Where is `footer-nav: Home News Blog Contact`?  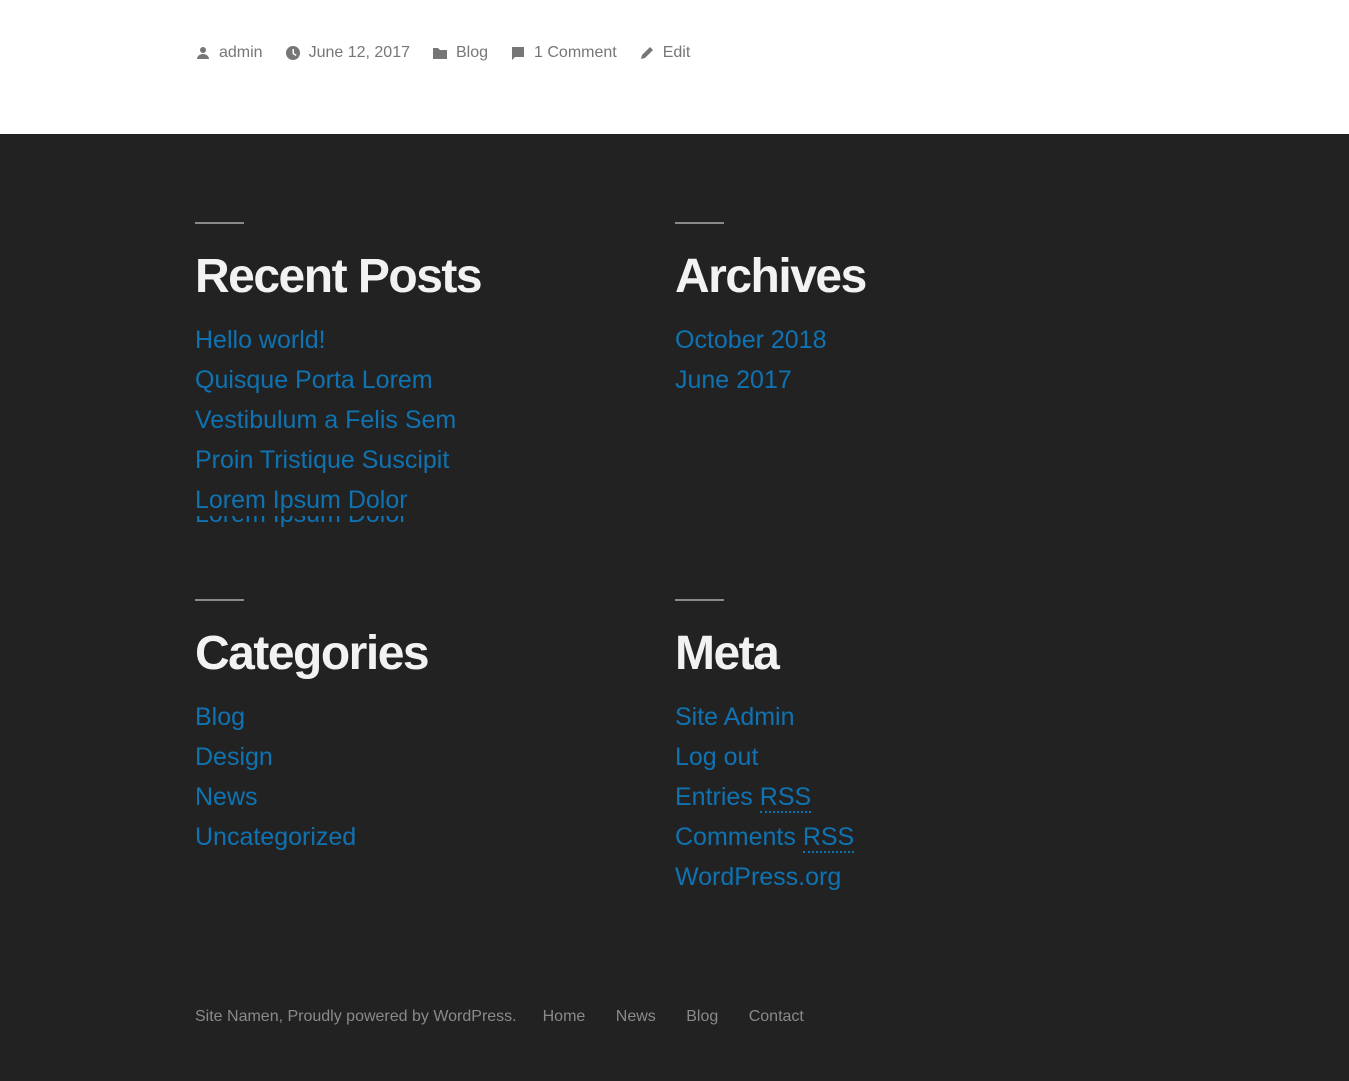
footer-nav: Home News Blog Contact is located at coordinates (686, 1017).